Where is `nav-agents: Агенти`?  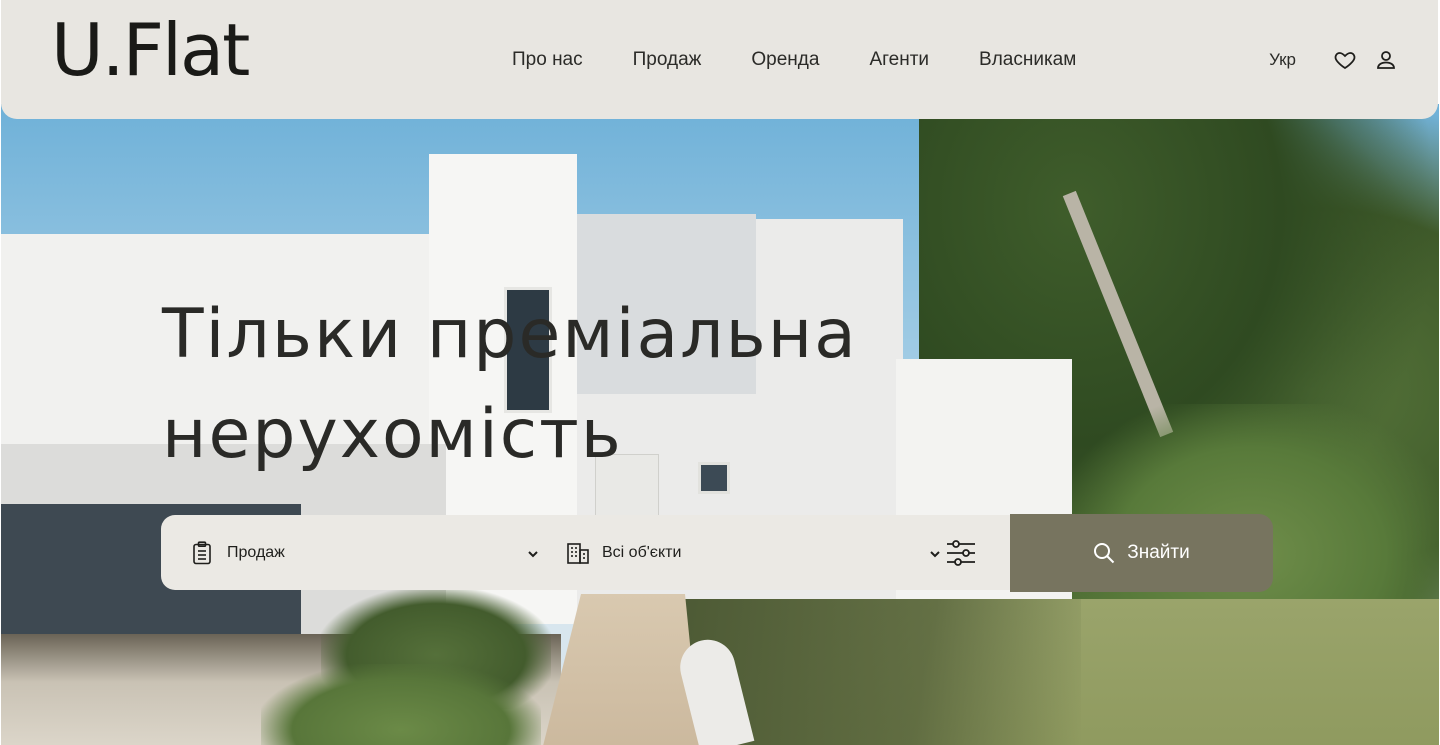
nav-agents: Агенти is located at coordinates (899, 60).